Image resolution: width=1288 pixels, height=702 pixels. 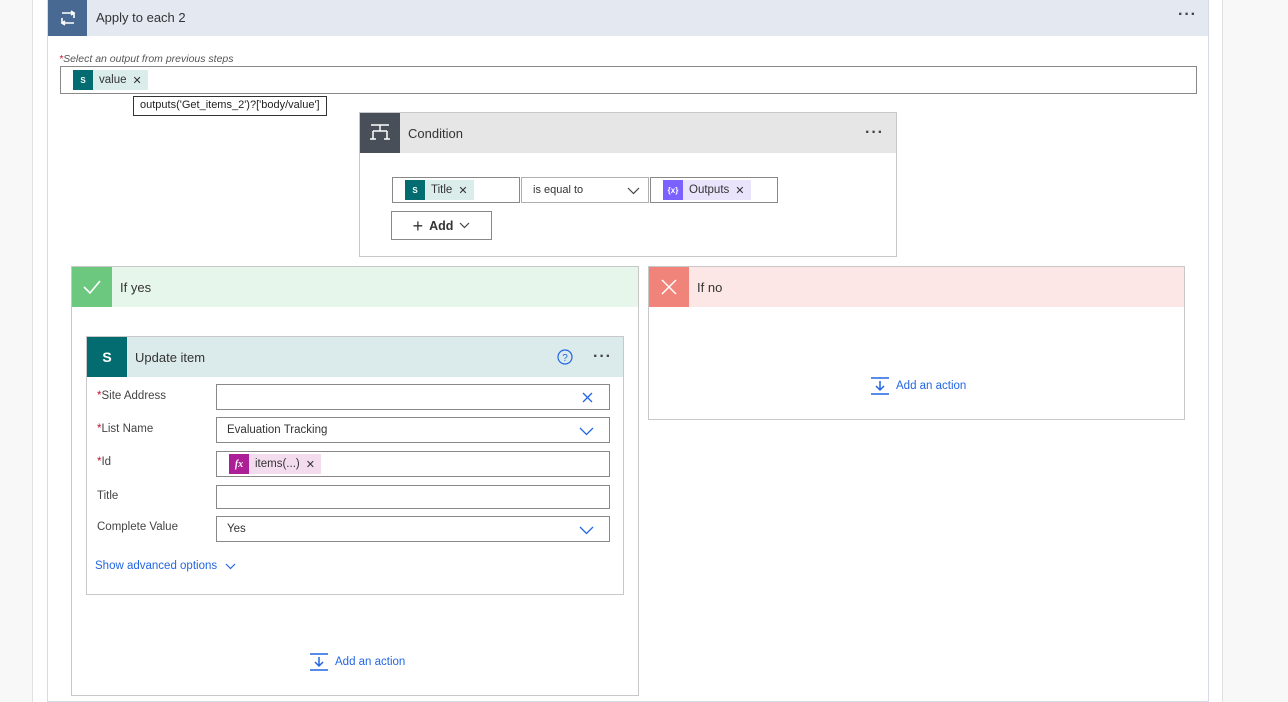 I want to click on function-icon: fx, so click(x=239, y=464).